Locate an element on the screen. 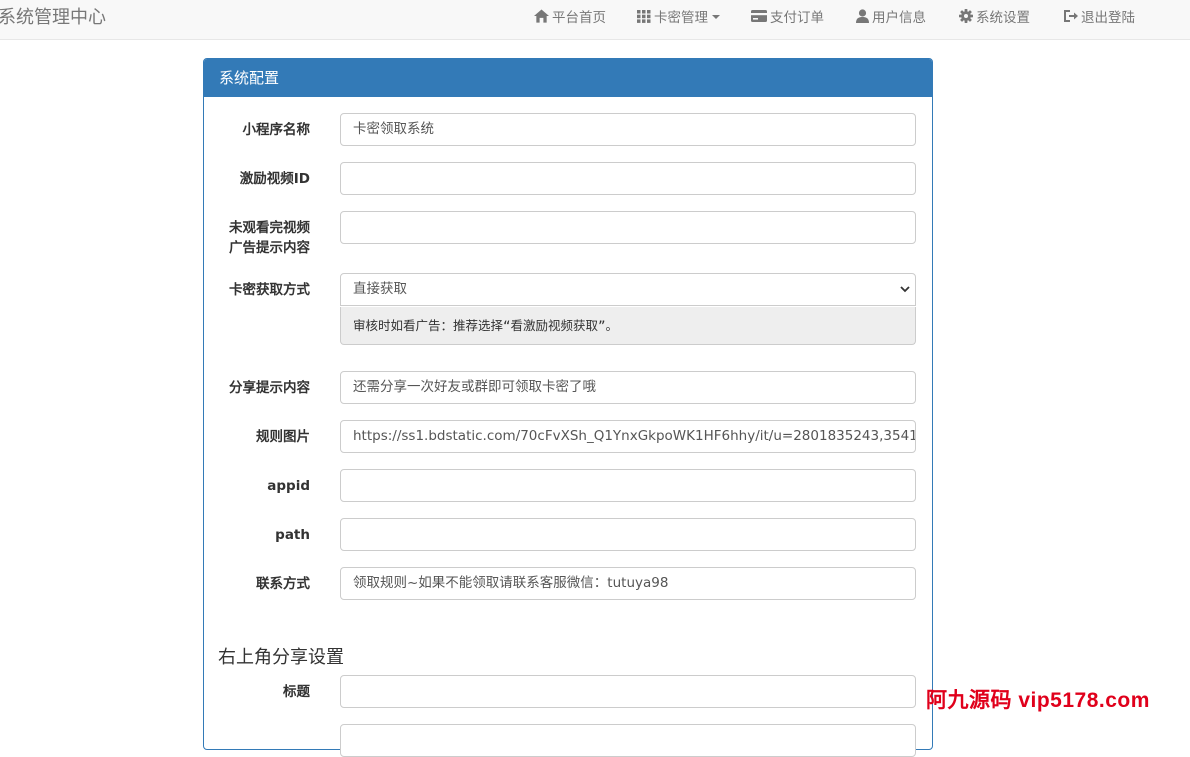 The image size is (1190, 757). not-watched-tip-label-line2: 广告提示内容 is located at coordinates (269, 248).